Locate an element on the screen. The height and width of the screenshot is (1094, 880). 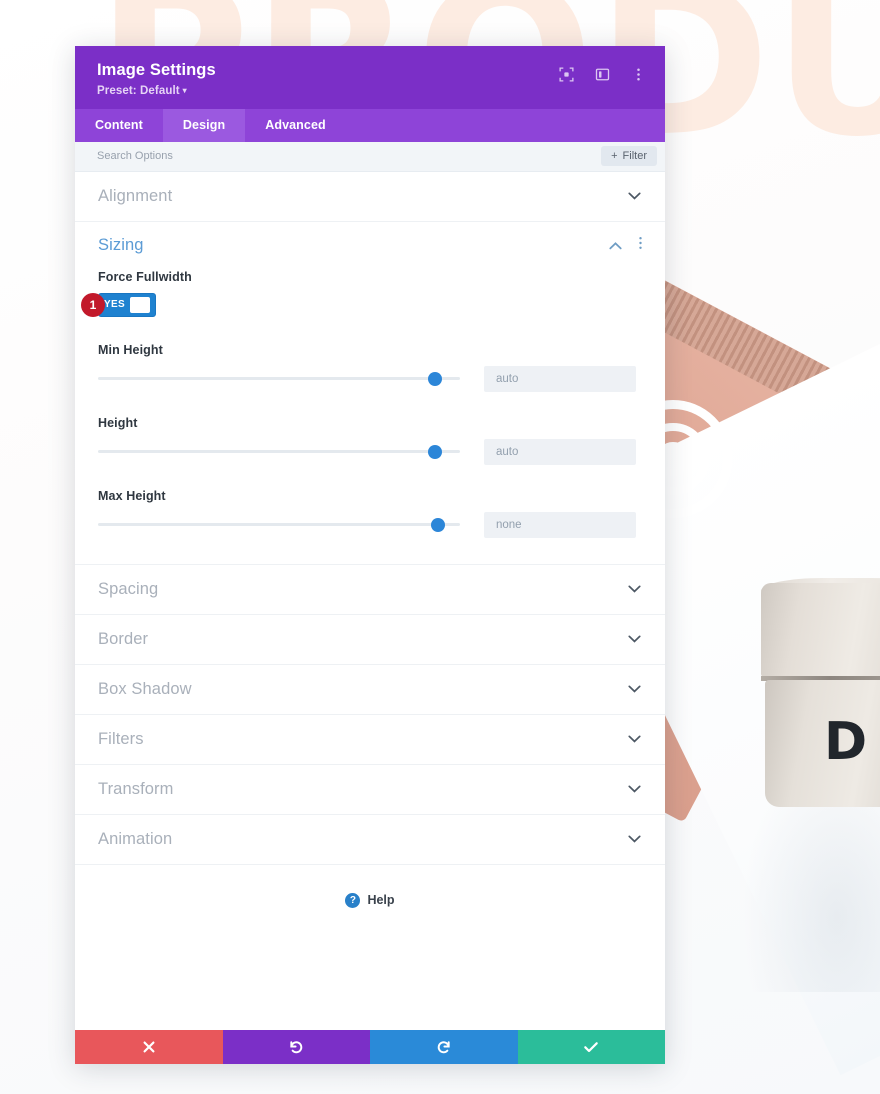
section-options-icon is located at coordinates (640, 245).